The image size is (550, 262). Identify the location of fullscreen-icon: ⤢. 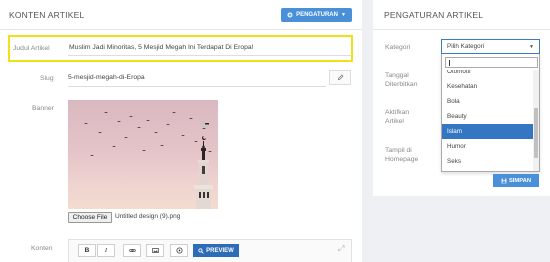
(341, 249).